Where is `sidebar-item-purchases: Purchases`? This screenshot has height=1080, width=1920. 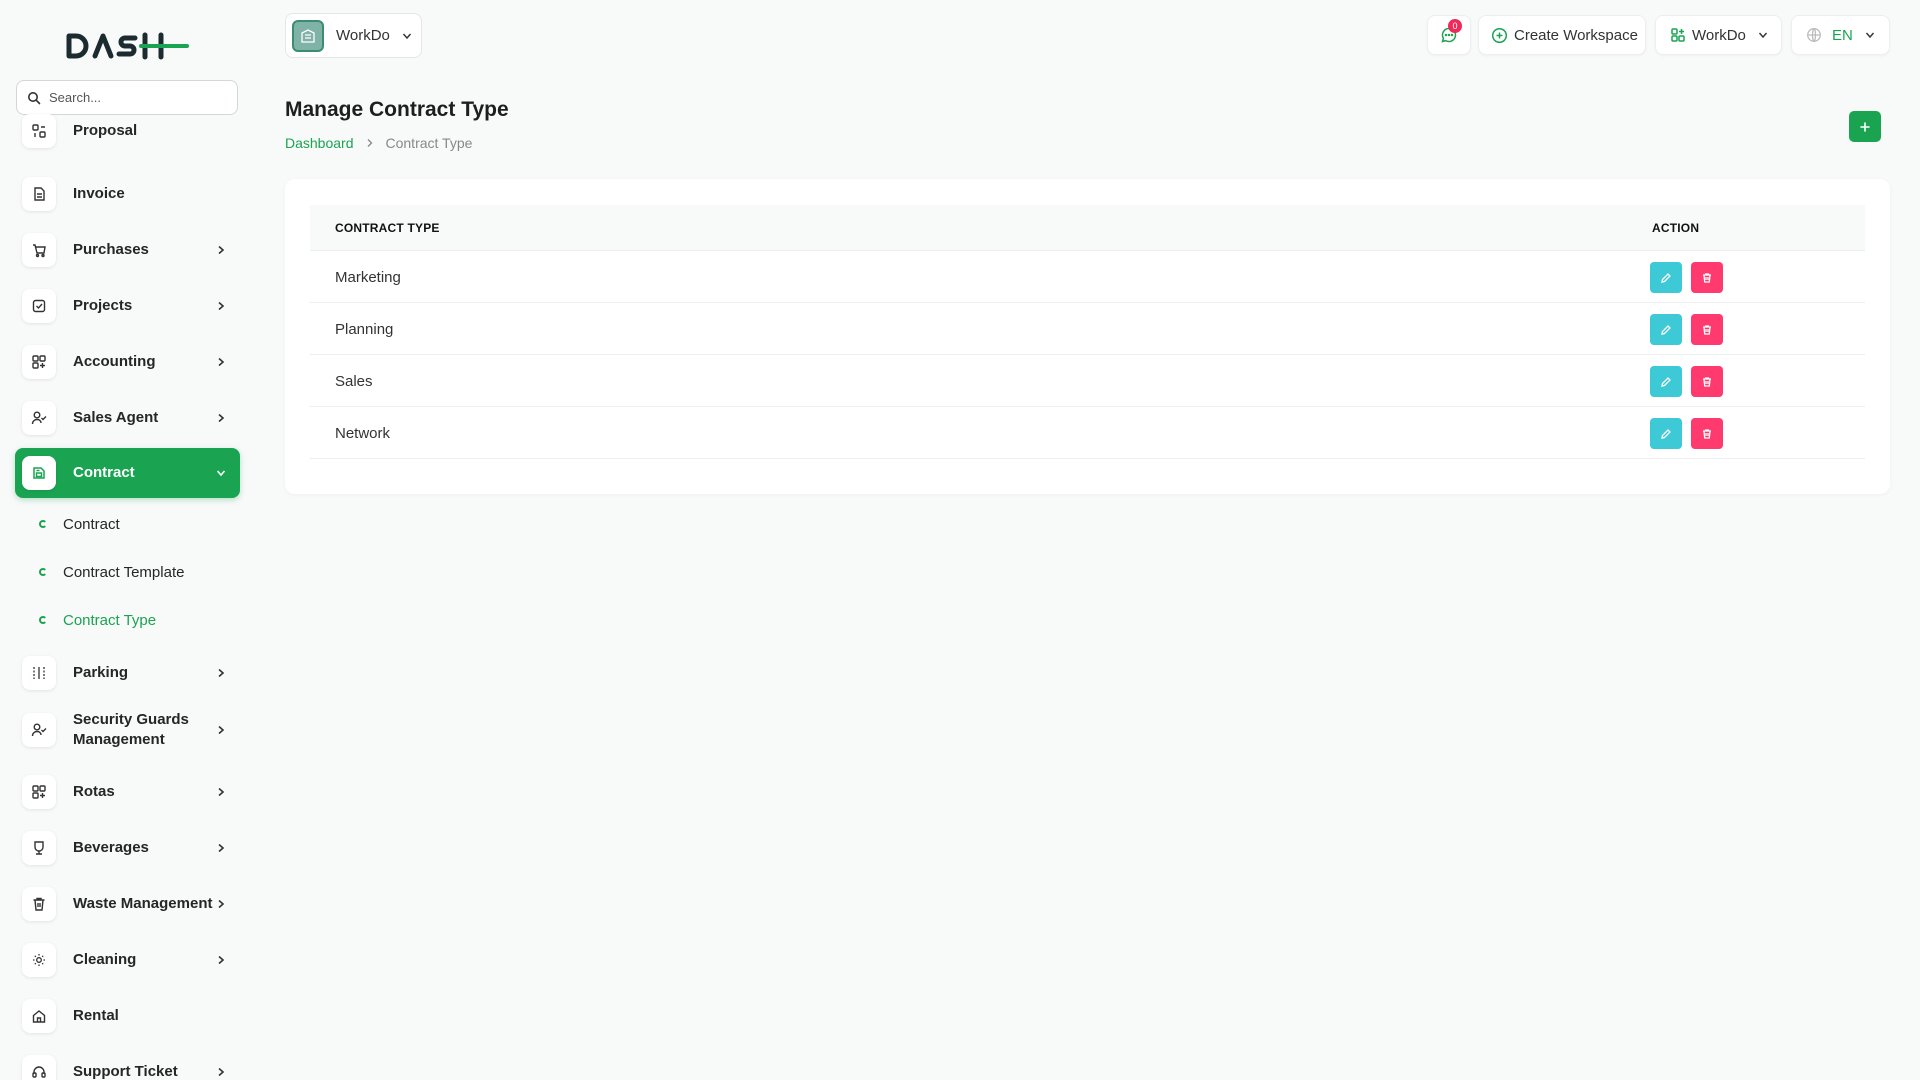 sidebar-item-purchases: Purchases is located at coordinates (127, 250).